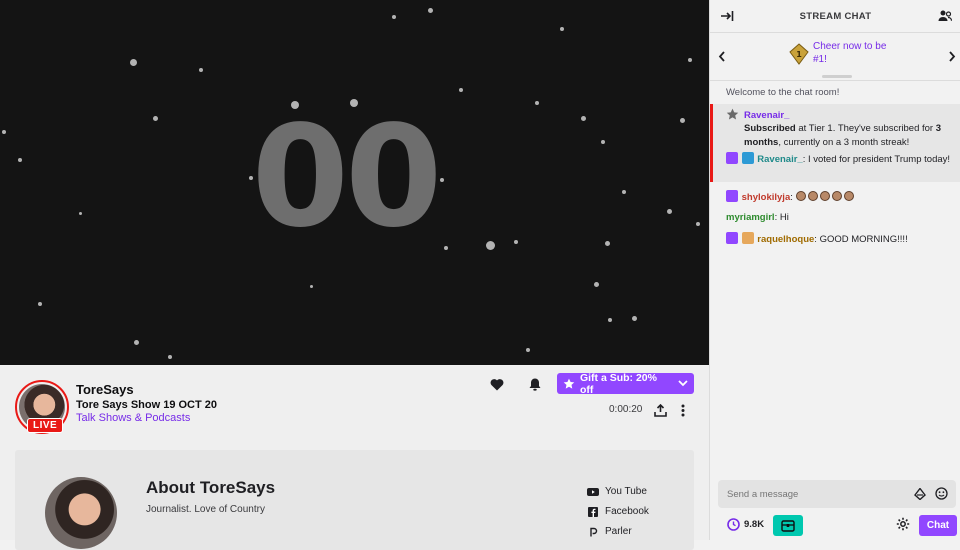 The image size is (960, 550). Describe the element at coordinates (770, 128) in the screenshot. I see `sub-notice-prefix: Subscribed` at that location.